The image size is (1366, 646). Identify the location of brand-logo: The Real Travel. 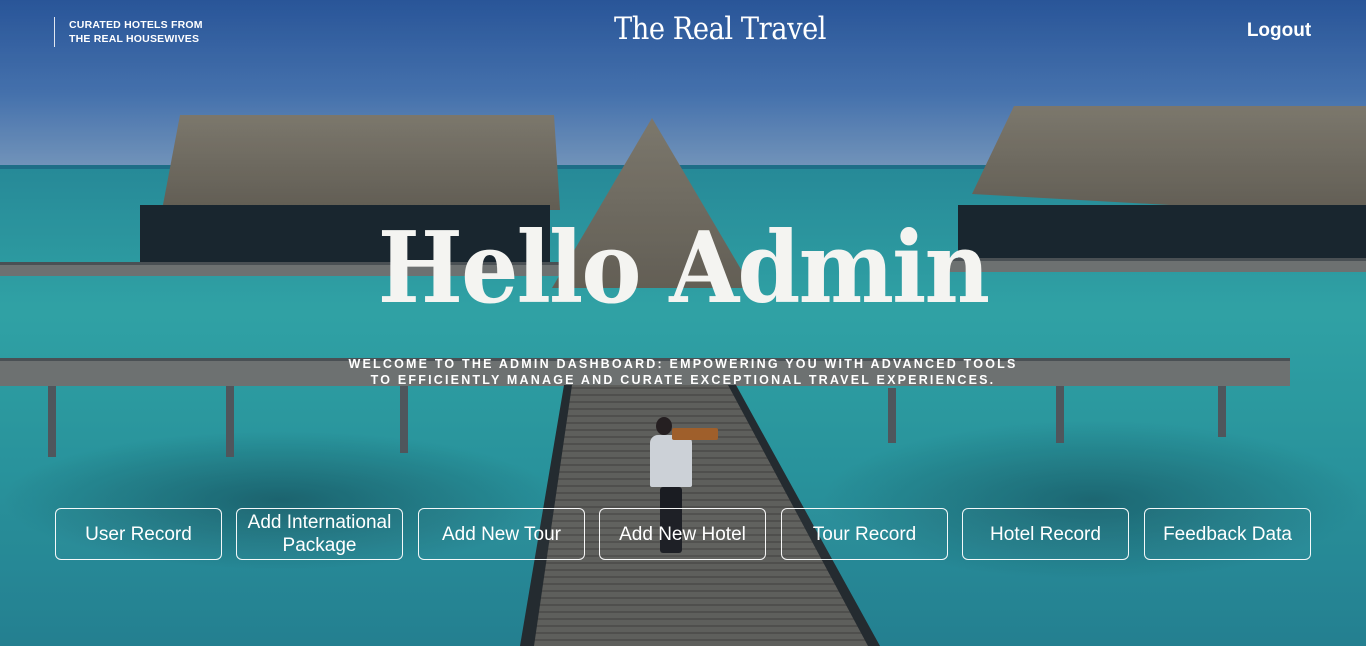
(720, 29).